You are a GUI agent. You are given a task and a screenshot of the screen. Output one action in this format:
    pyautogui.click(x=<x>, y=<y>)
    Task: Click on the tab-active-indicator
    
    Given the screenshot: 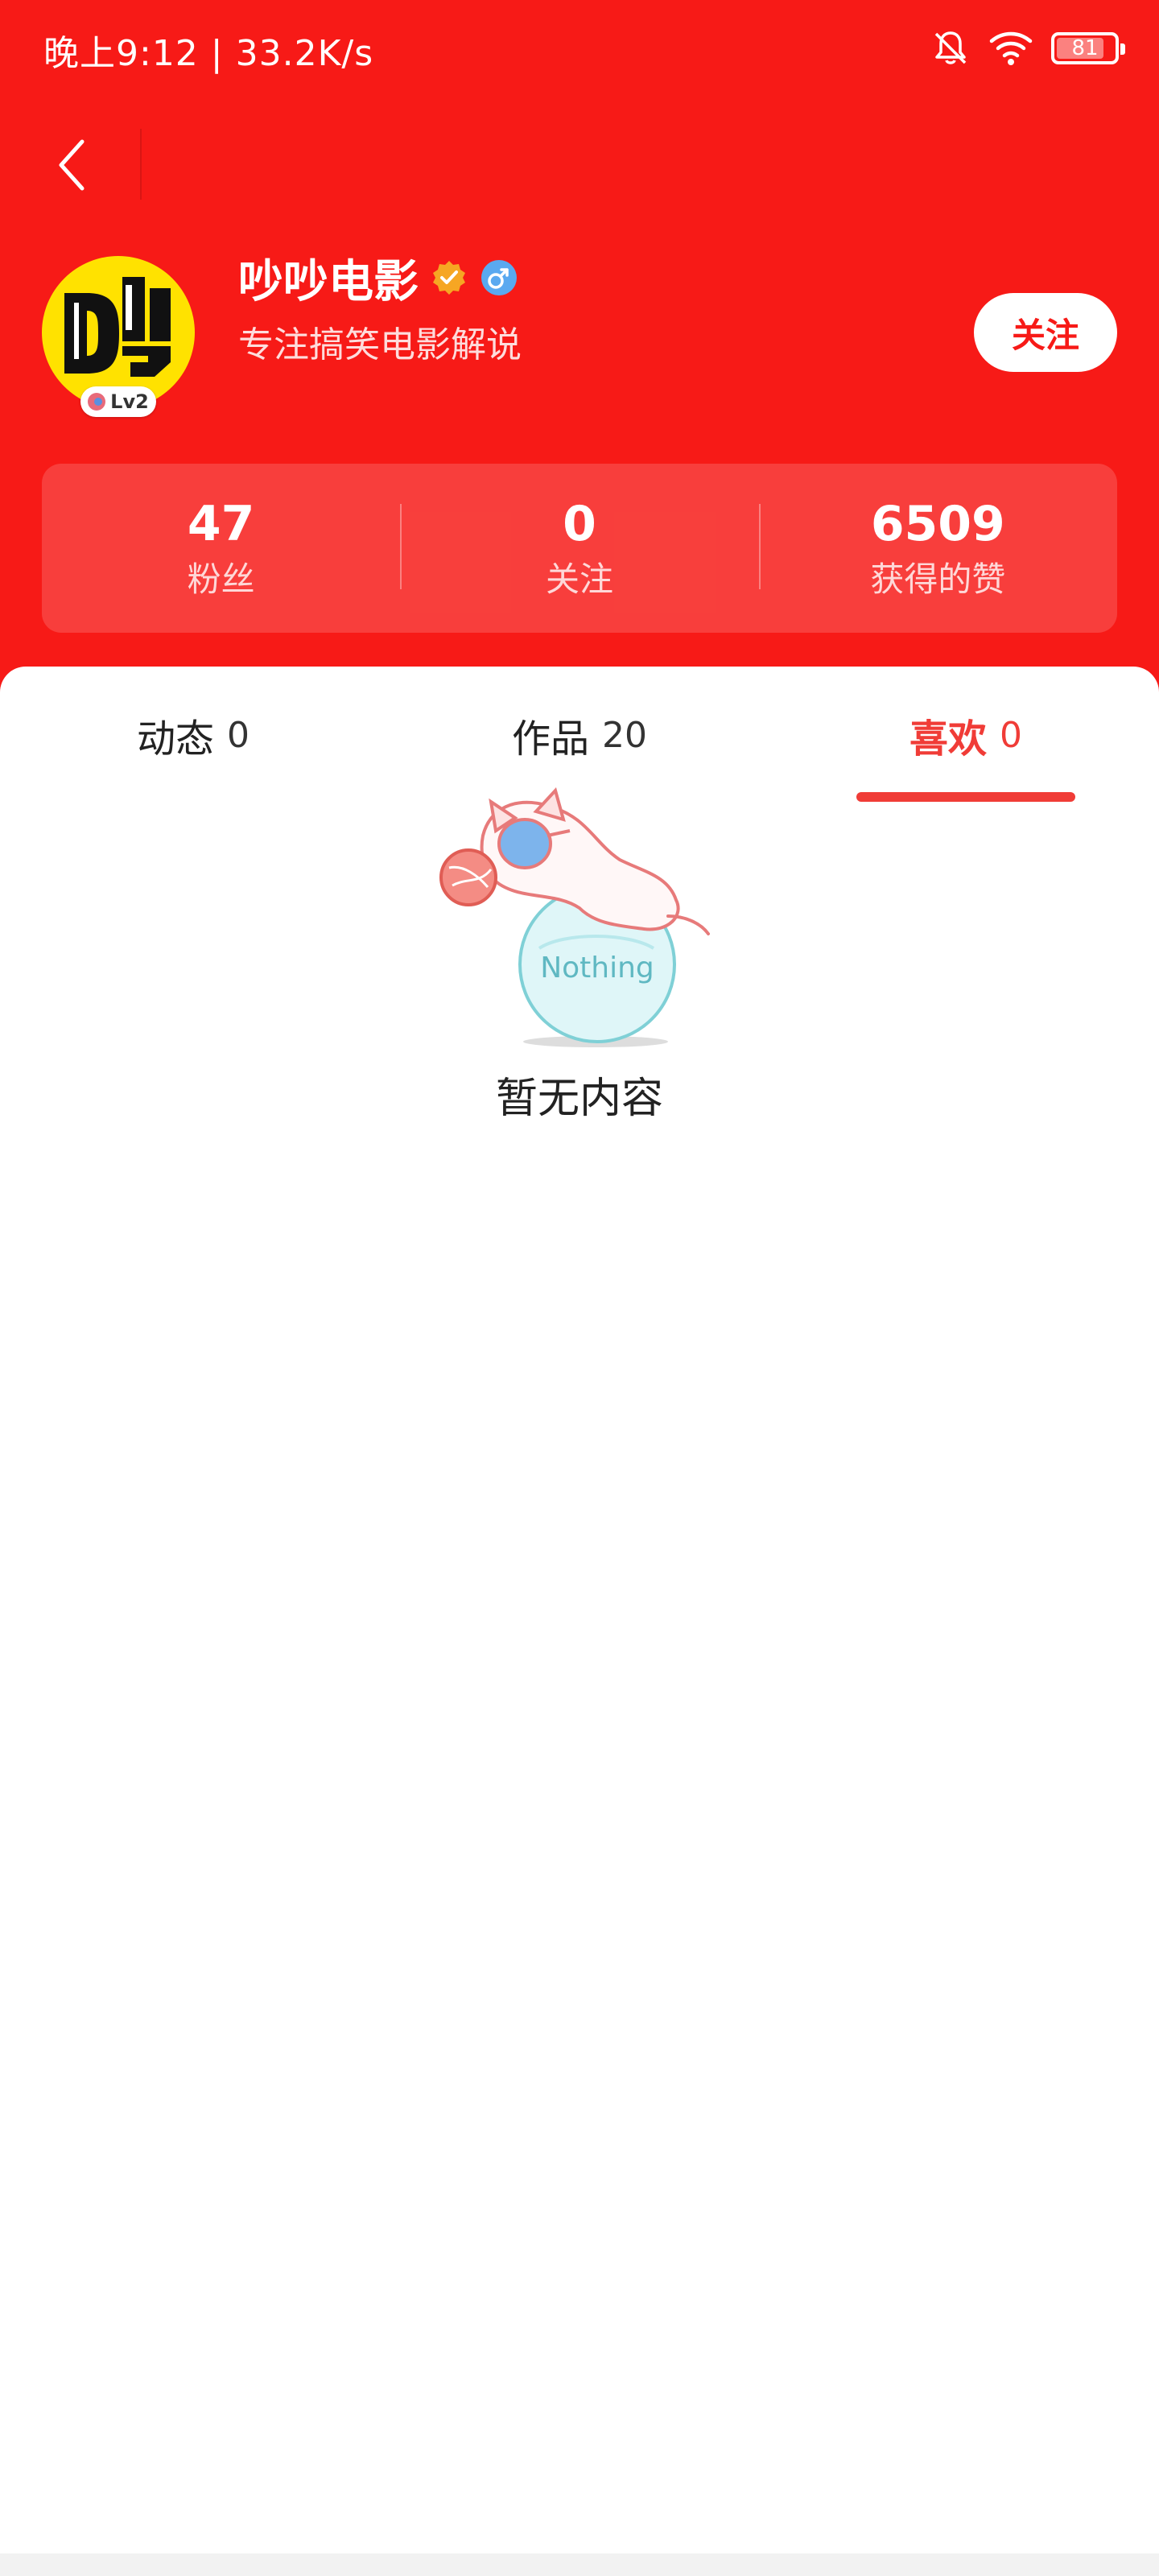 What is the action you would take?
    pyautogui.click(x=965, y=797)
    